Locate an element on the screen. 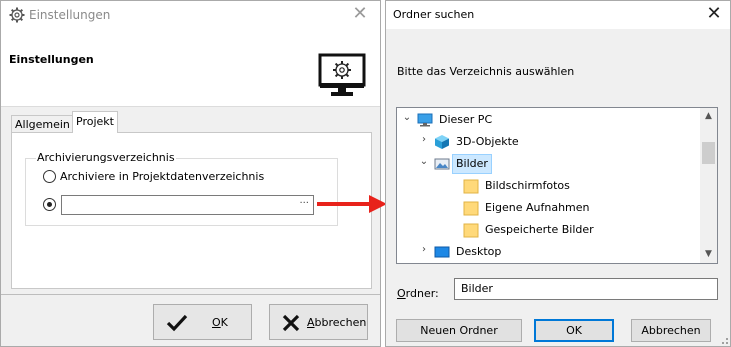 Image resolution: width=731 pixels, height=347 pixels. footer-divider is located at coordinates (190, 294).